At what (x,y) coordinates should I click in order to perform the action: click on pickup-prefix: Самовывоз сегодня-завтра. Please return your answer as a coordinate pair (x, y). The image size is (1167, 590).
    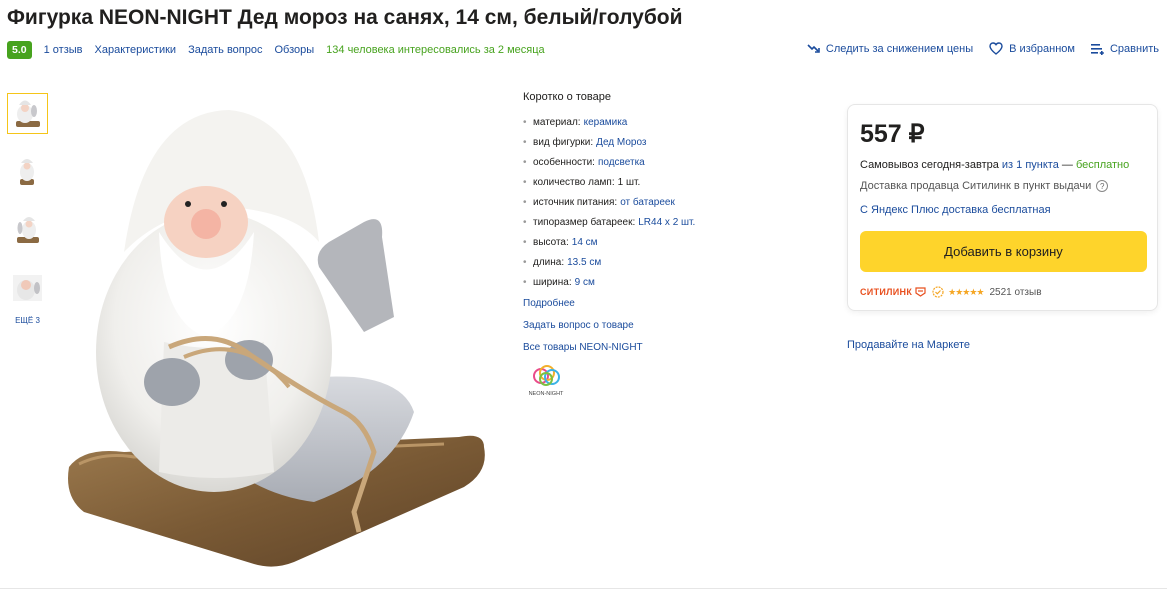
    Looking at the image, I should click on (929, 165).